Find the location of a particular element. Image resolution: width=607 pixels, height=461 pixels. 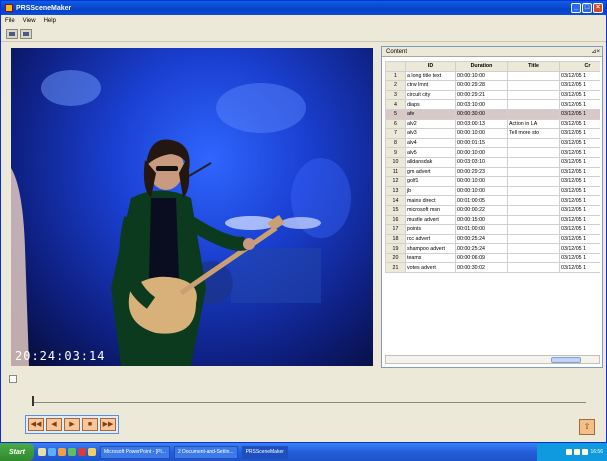

table-row: 2 ctrw lmnt 00:00:29:28 03/12/05 1 is located at coordinates (492, 85).